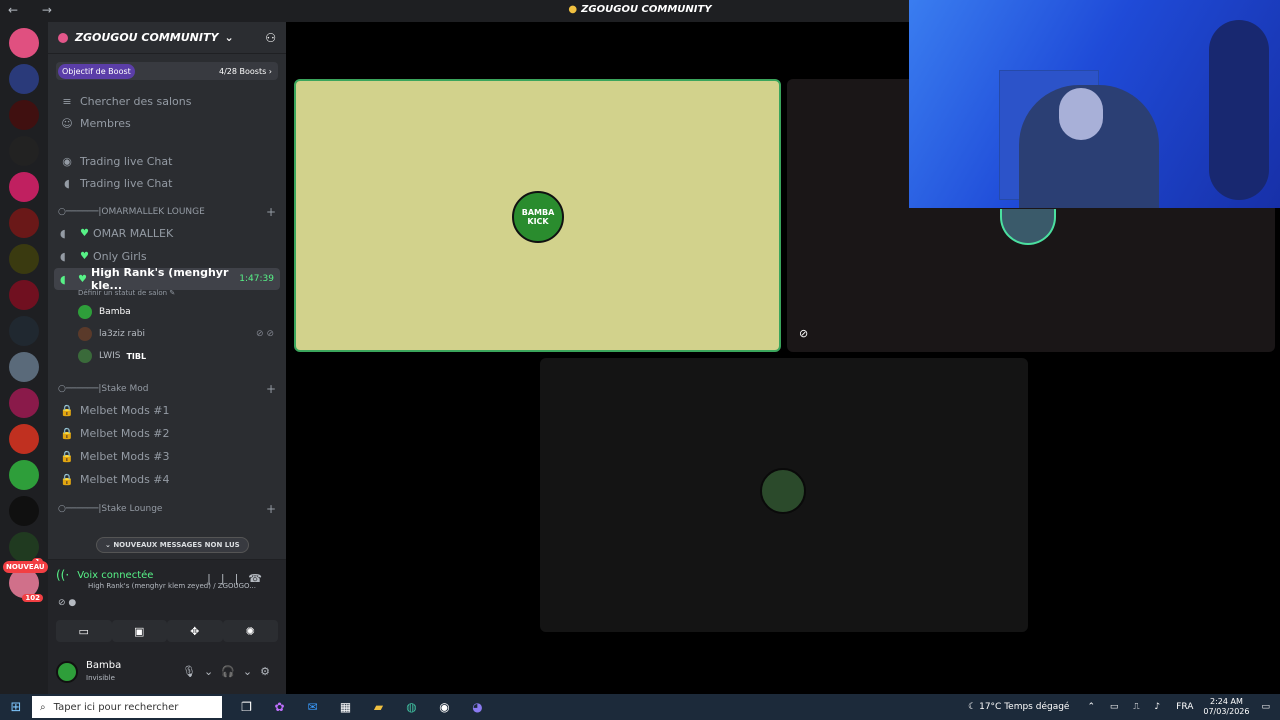 The image size is (1280, 720). What do you see at coordinates (63, 575) in the screenshot?
I see `signal-icon: ((·` at bounding box center [63, 575].